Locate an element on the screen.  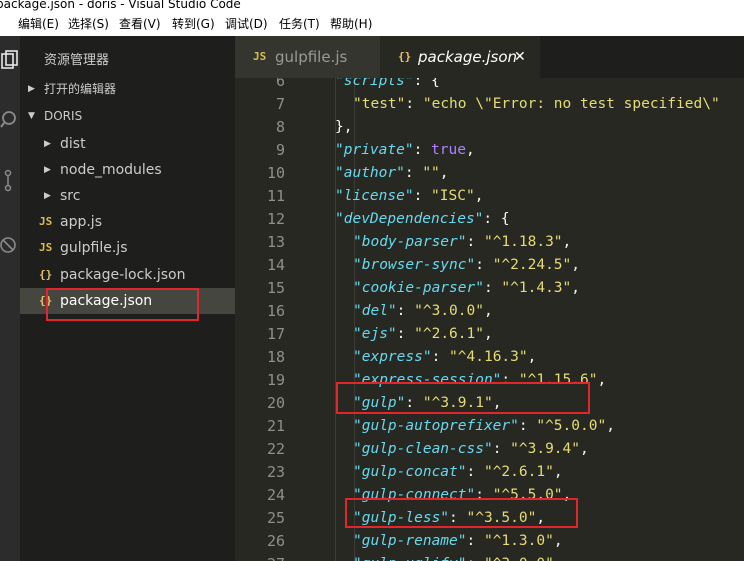
debug-icon is located at coordinates (10, 245).